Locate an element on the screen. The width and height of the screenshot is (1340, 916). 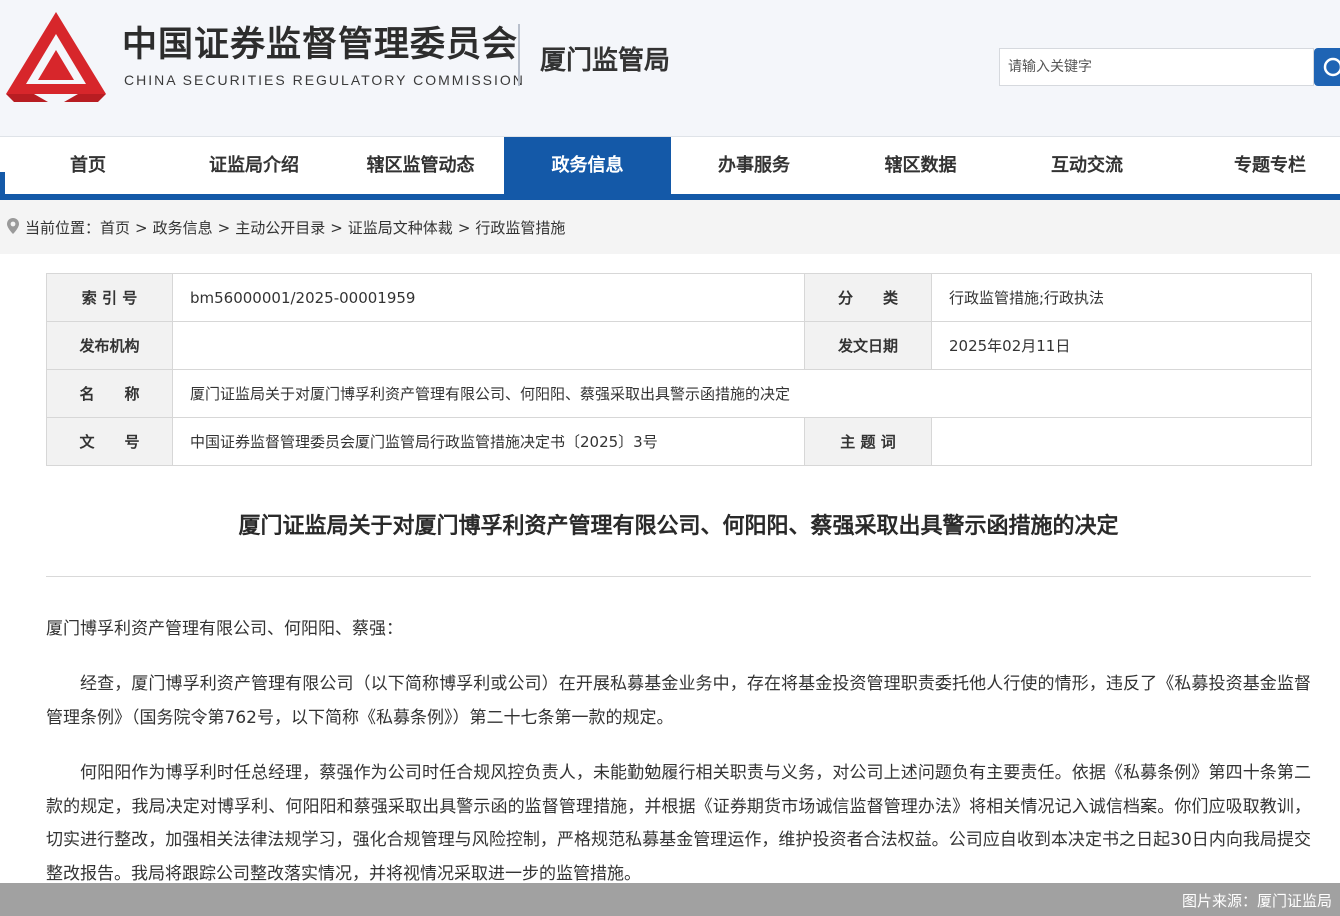
breadcrumb-catalog: 主动公开目录 is located at coordinates (280, 228).